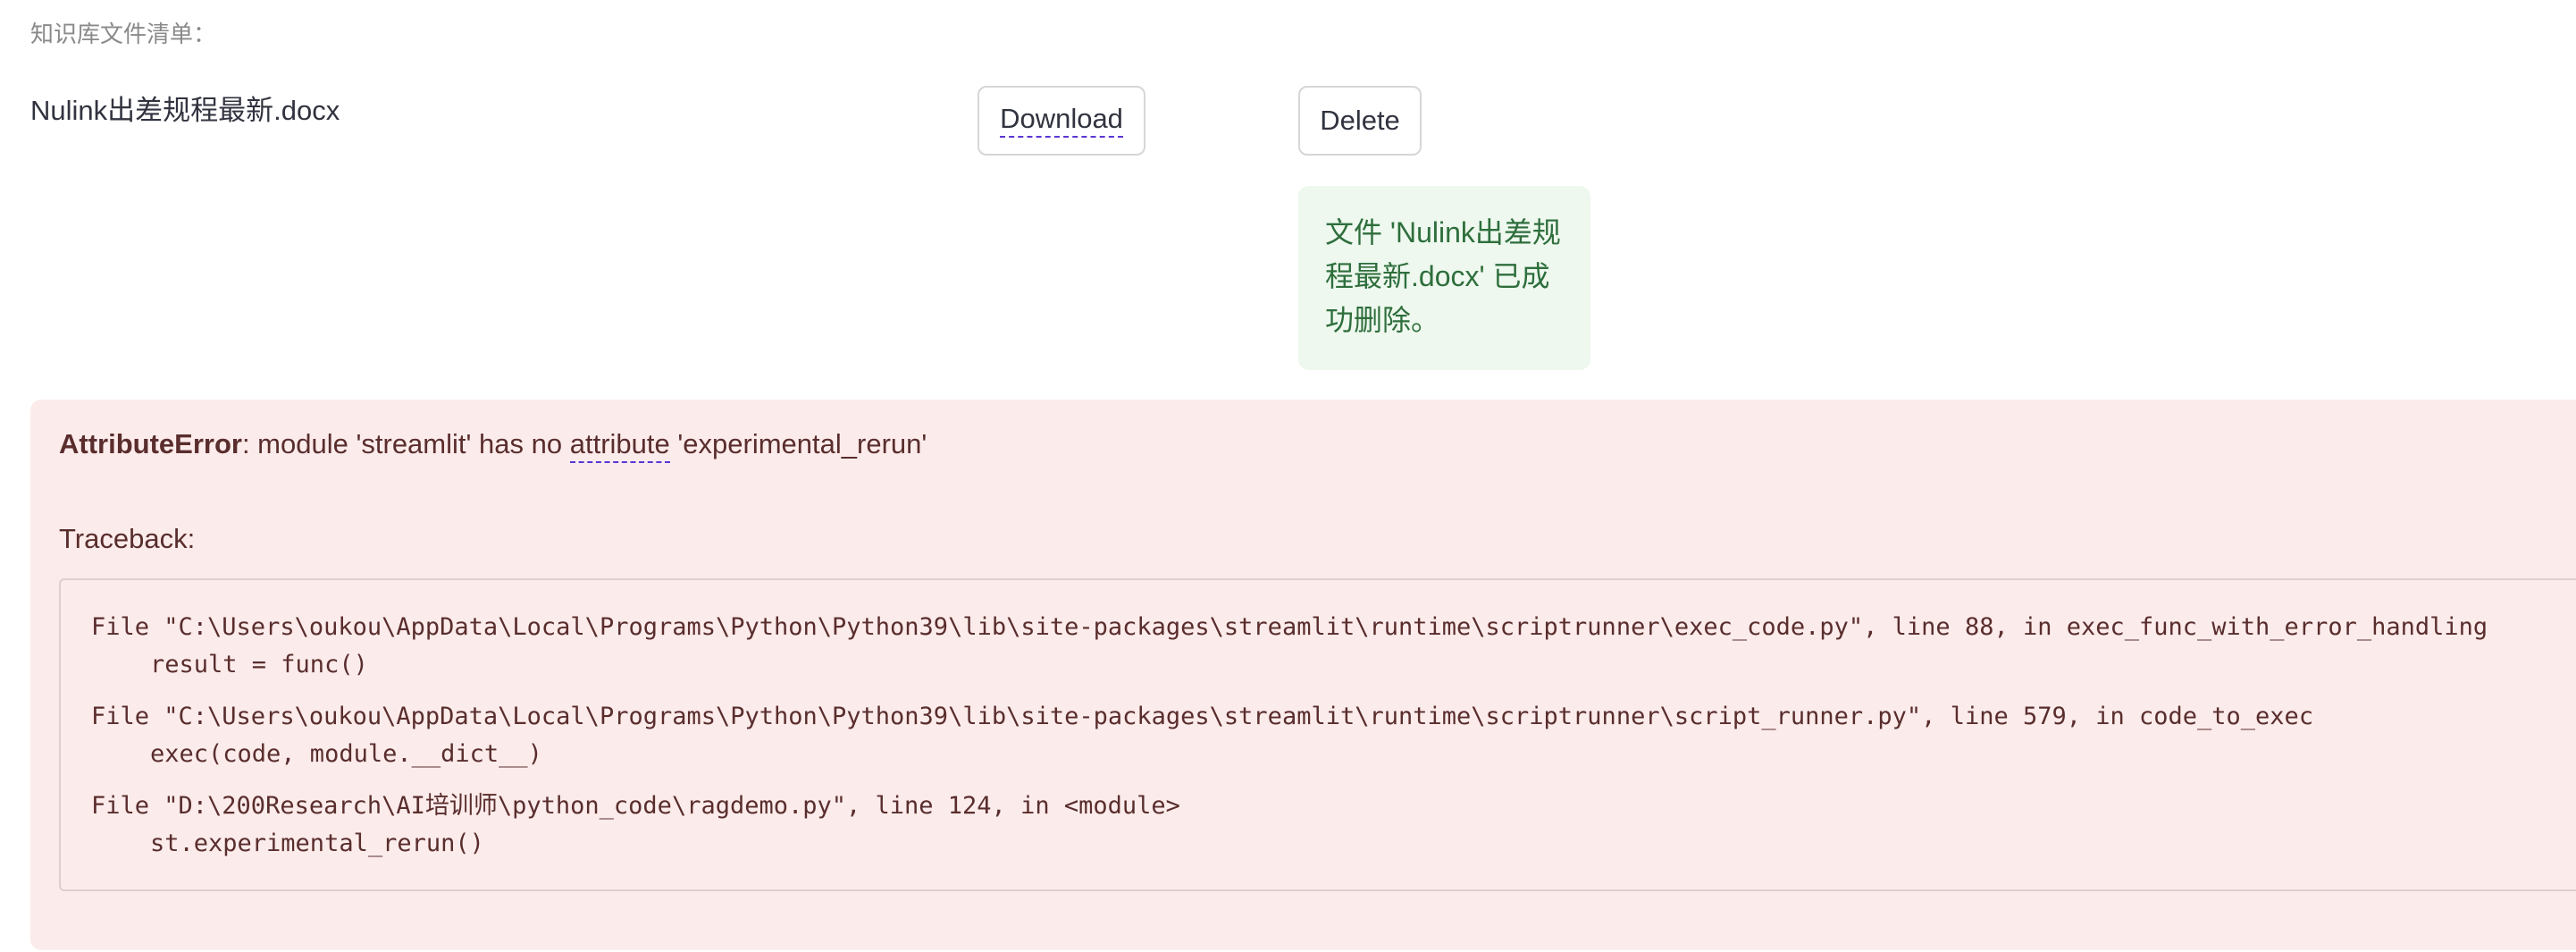 This screenshot has height=952, width=2576. Describe the element at coordinates (798, 443) in the screenshot. I see `error-message-suffix: 'experimental_rerun'` at that location.